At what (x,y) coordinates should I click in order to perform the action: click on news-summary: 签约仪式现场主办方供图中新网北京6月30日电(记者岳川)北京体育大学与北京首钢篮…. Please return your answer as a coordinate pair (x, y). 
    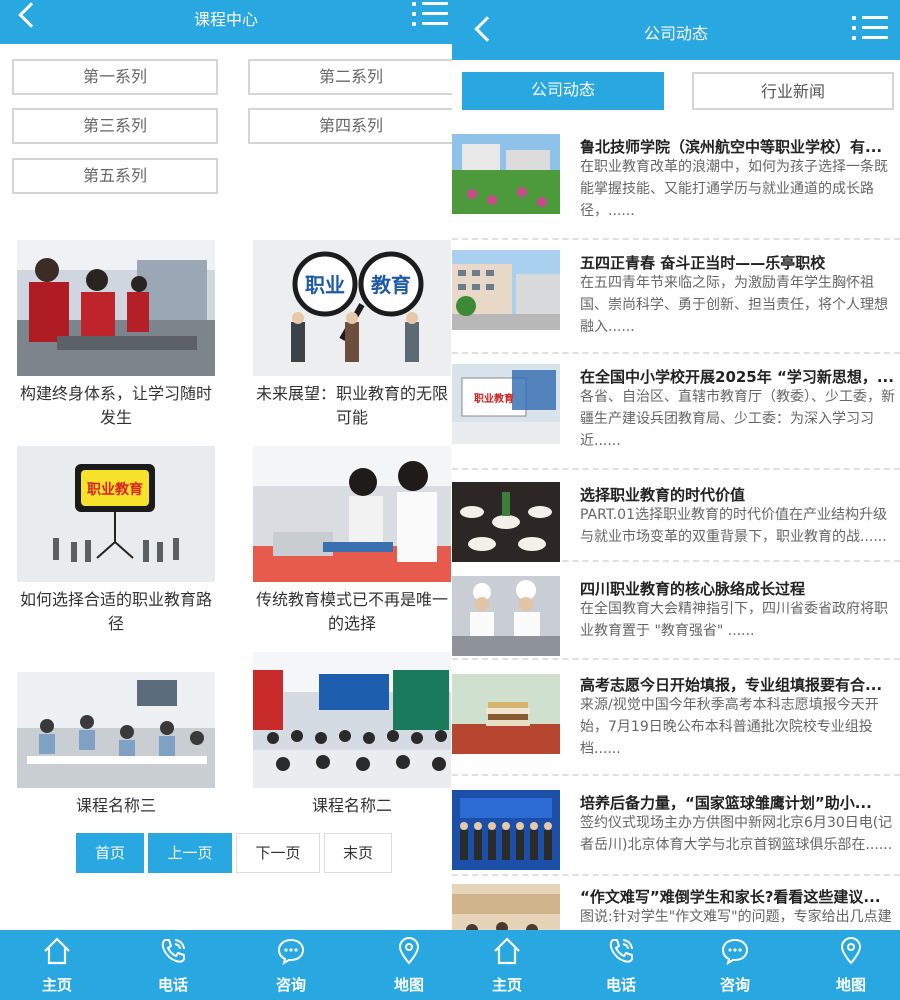
    Looking at the image, I should click on (736, 834).